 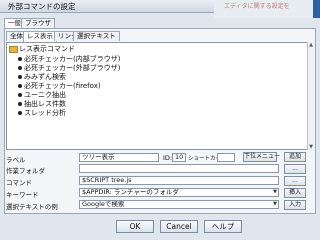 I want to click on tree-item-label: スレッド分析, so click(x=45, y=113).